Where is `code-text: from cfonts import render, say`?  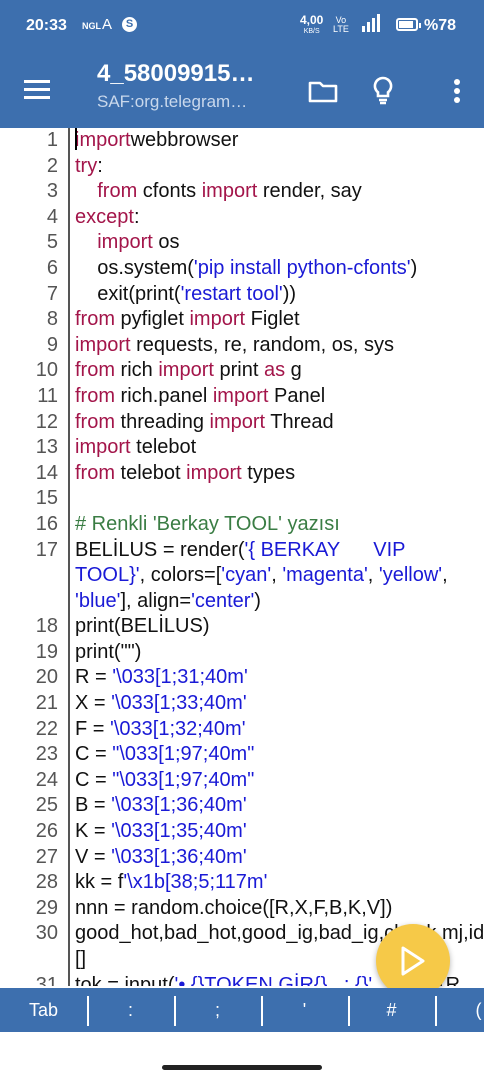
code-text: from cfonts import render, say is located at coordinates (262, 192).